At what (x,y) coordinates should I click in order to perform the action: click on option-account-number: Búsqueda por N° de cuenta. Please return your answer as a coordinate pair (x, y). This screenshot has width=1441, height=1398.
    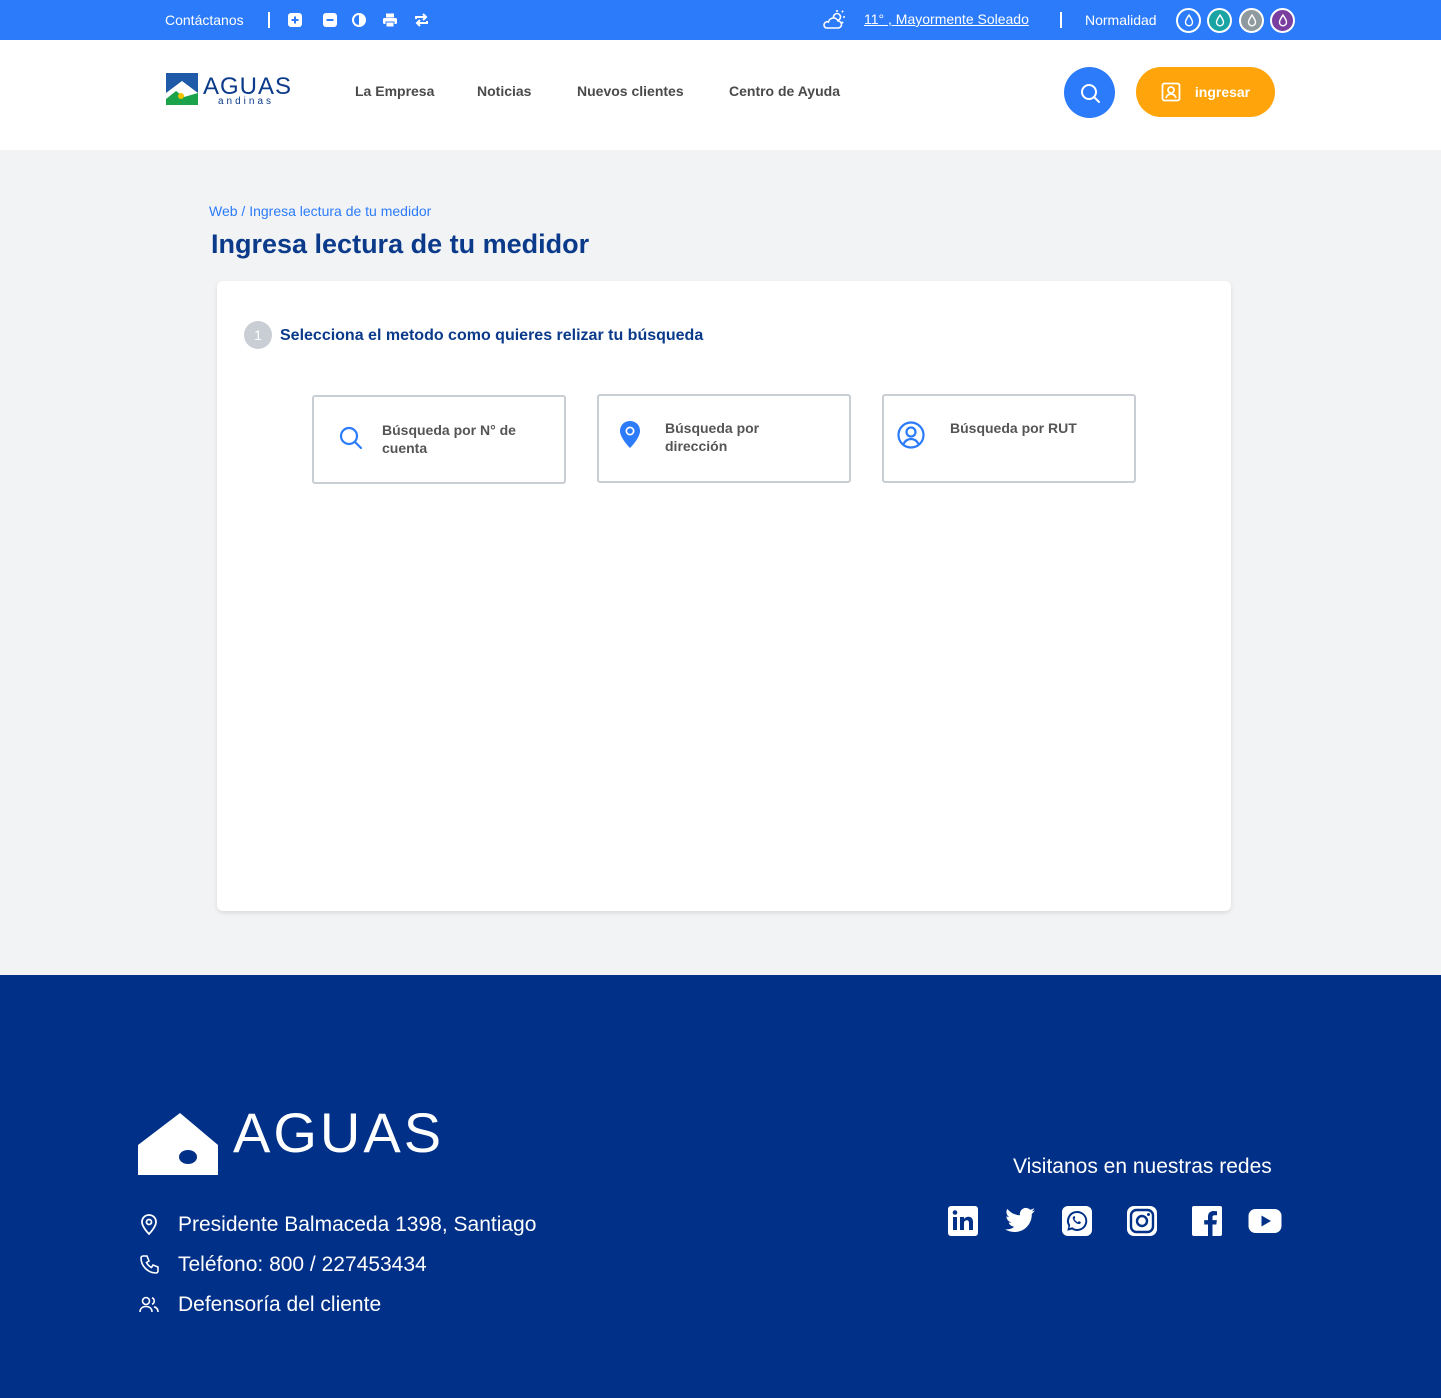
    Looking at the image, I should click on (439, 439).